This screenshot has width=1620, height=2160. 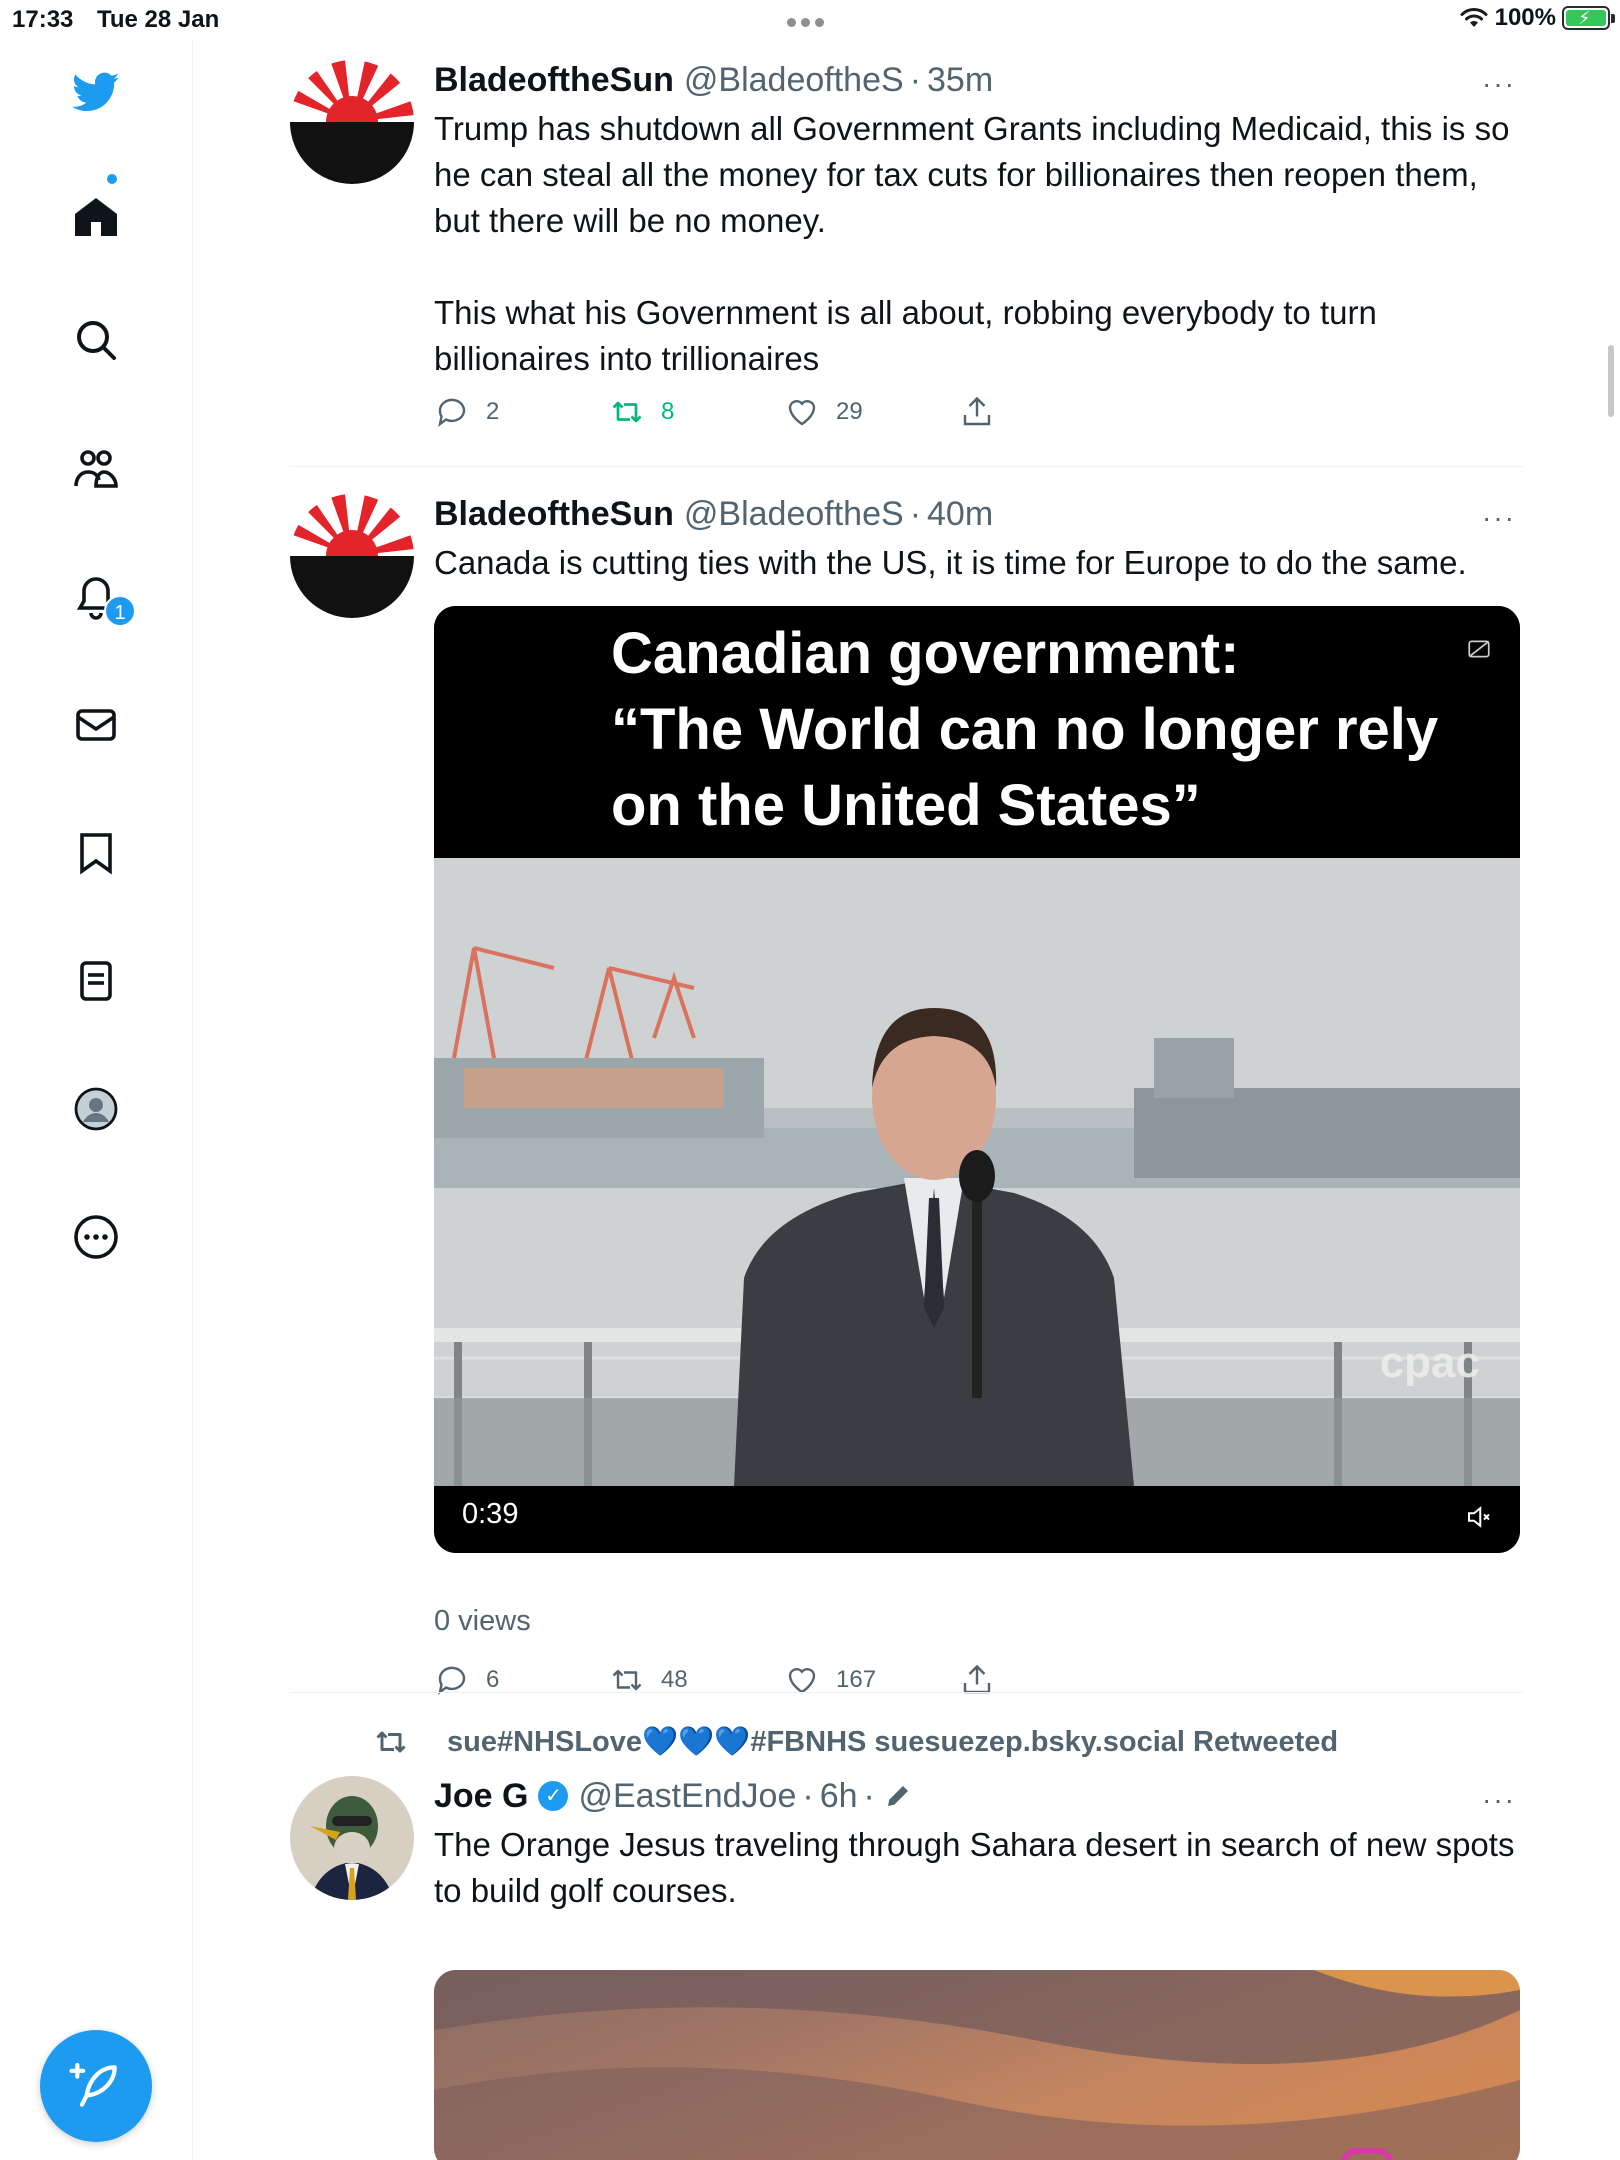 I want to click on video-duration: 0:39, so click(x=490, y=1514).